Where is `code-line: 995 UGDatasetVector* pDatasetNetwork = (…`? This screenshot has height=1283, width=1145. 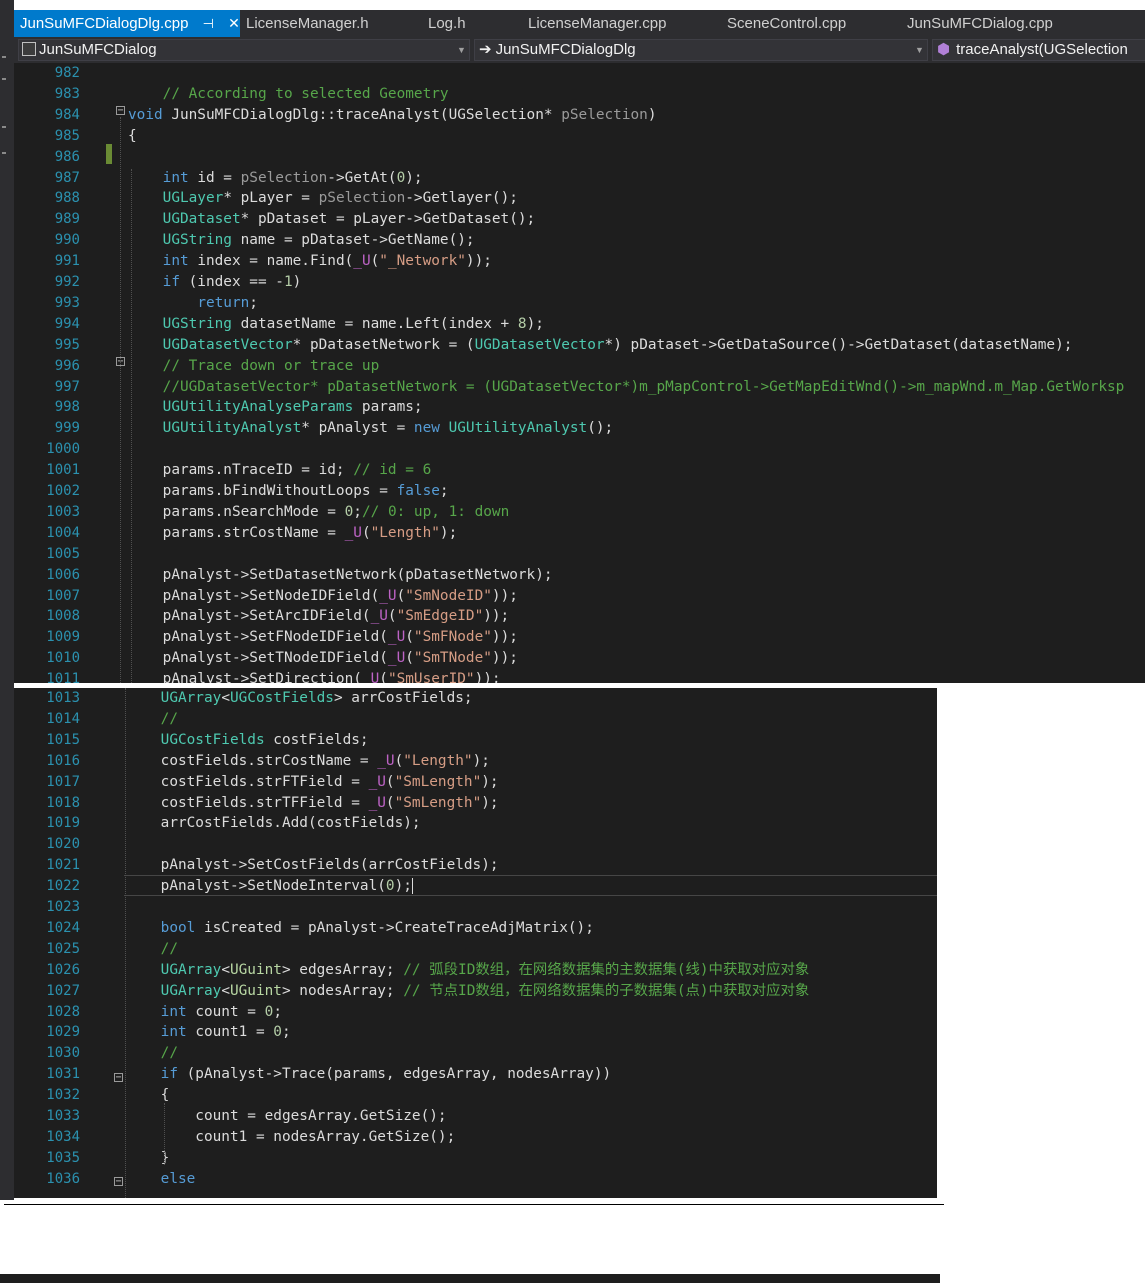 code-line: 995 UGDatasetVector* pDatasetNetwork = (… is located at coordinates (579, 345).